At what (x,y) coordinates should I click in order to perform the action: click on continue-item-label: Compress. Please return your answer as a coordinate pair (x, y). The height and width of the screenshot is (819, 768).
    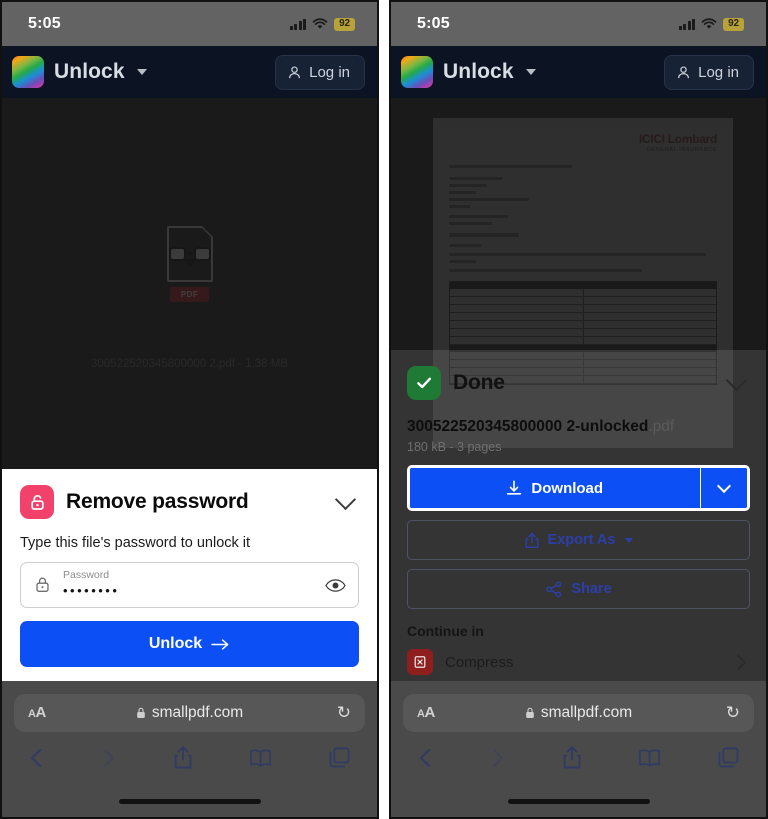
    Looking at the image, I should click on (479, 662).